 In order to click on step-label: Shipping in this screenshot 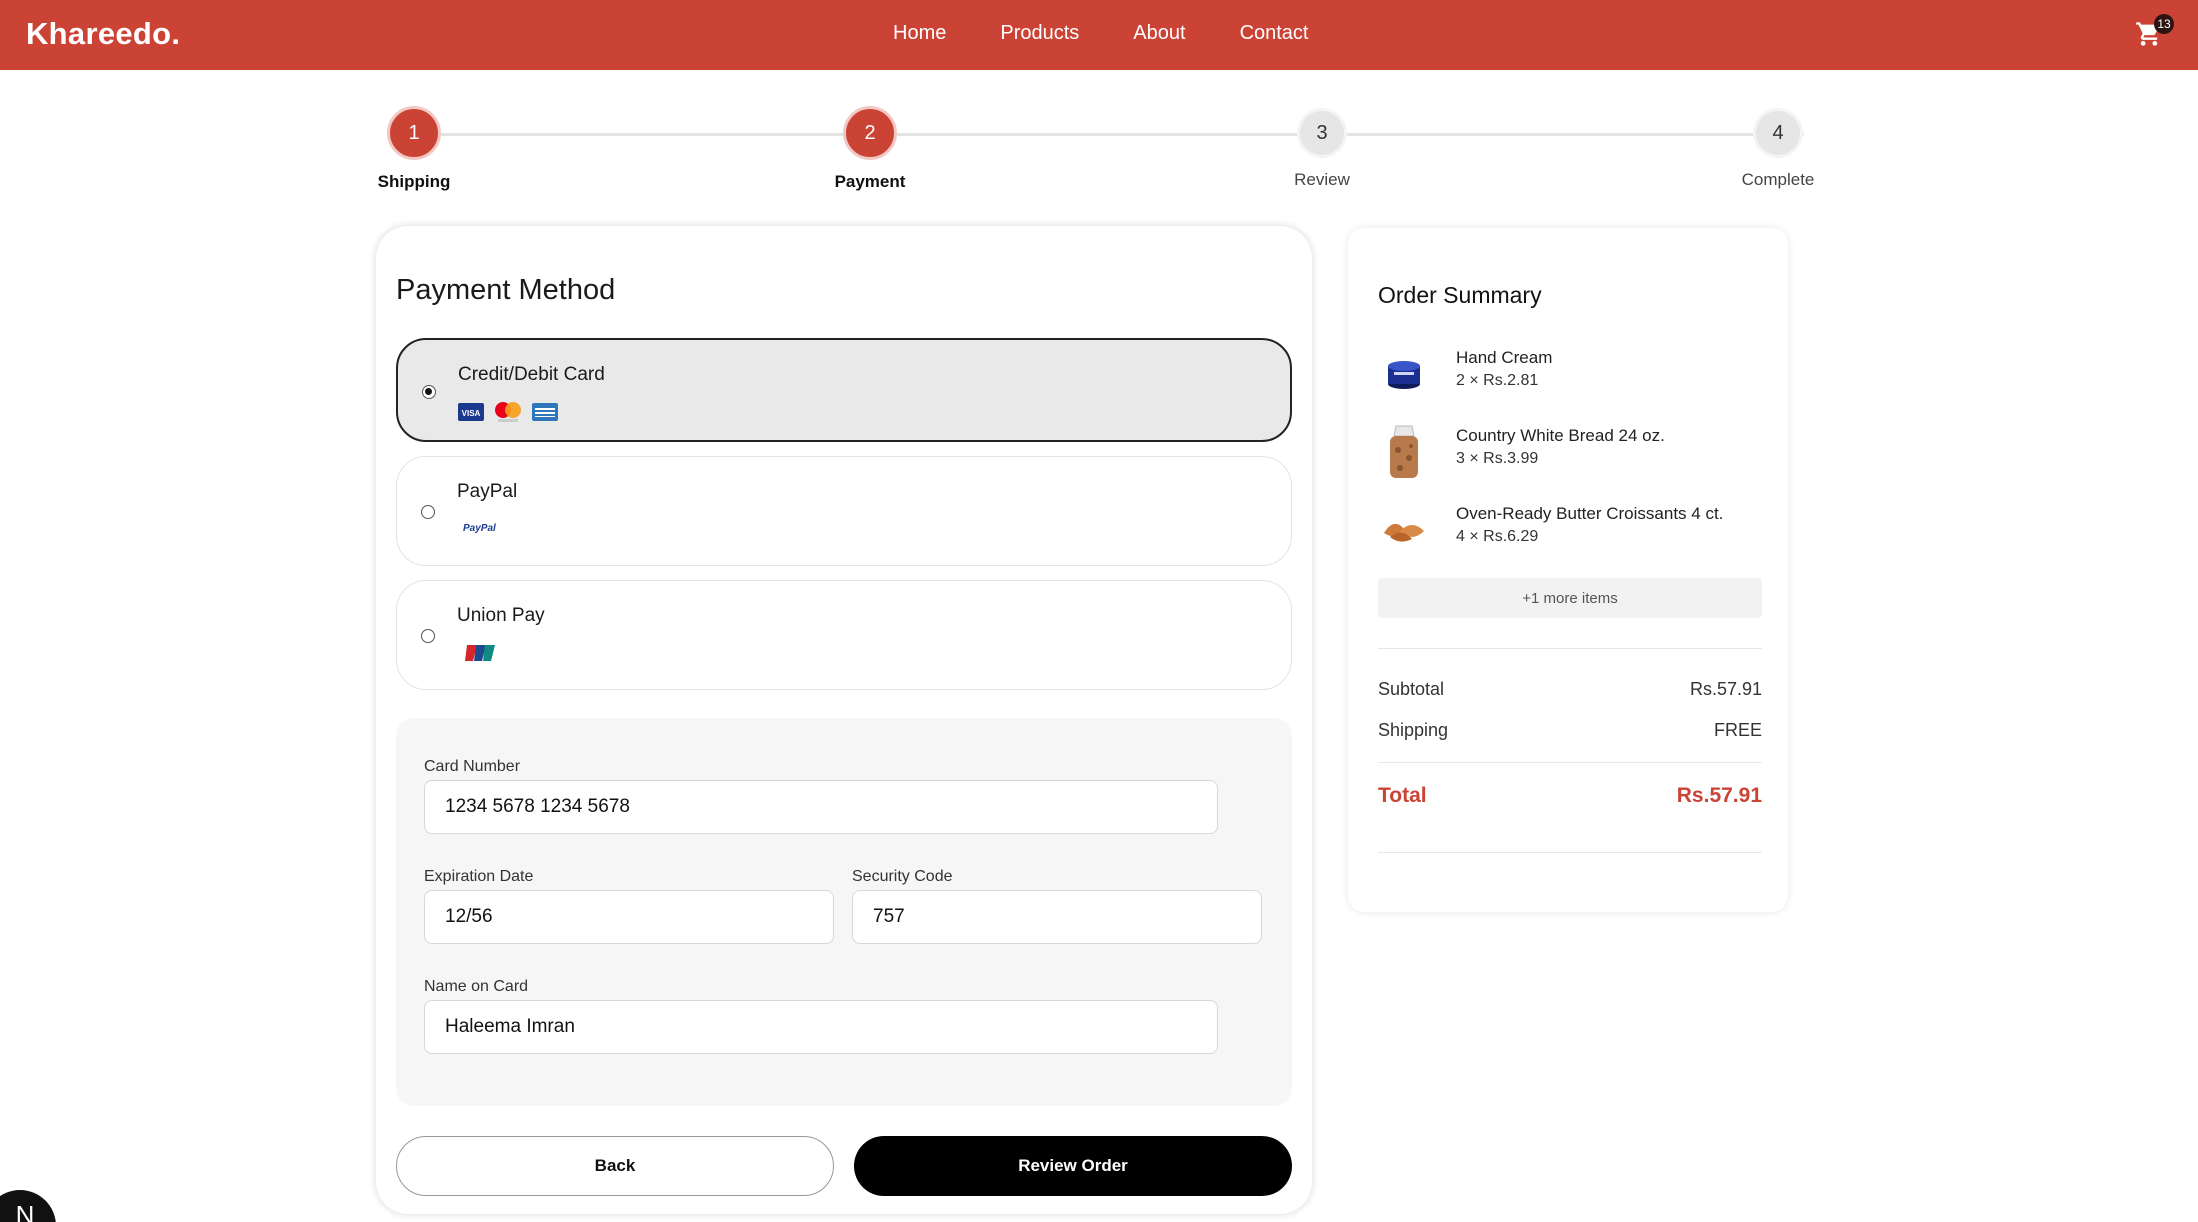, I will do `click(414, 181)`.